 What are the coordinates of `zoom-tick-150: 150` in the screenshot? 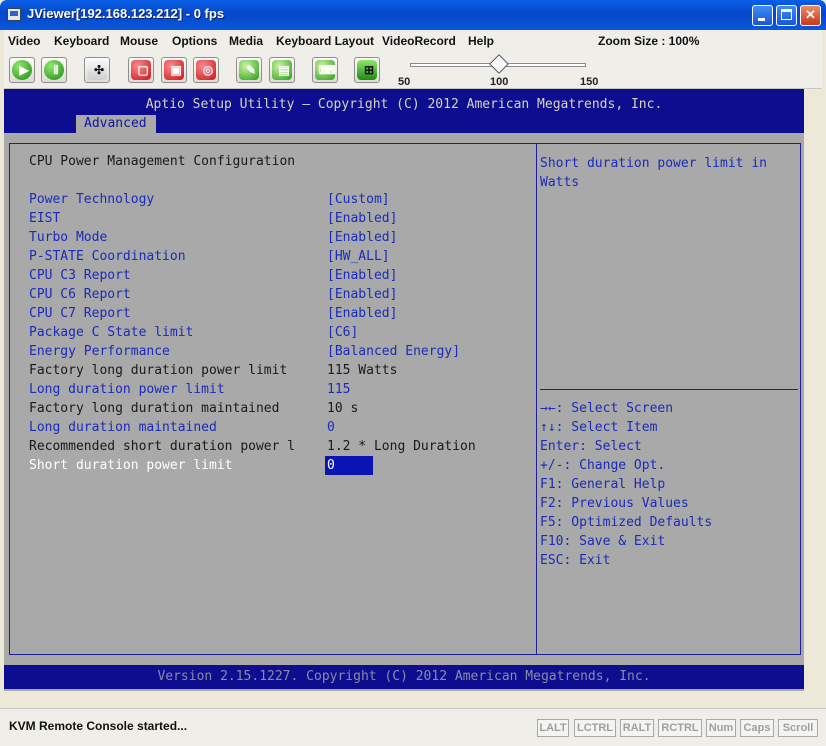 It's located at (589, 82).